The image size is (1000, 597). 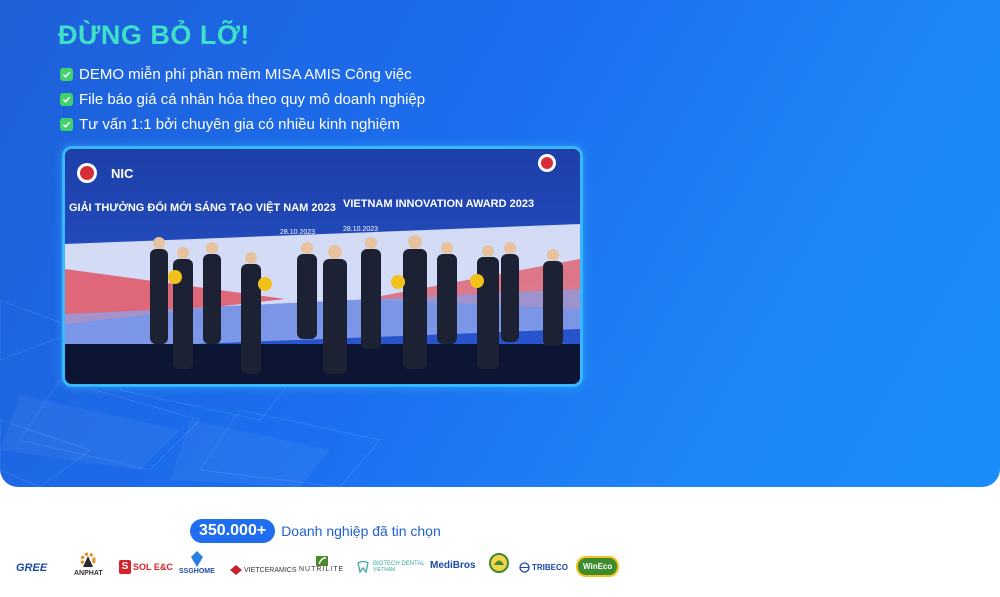 I want to click on logo-biotech: BIOTECH DENTAL VIETNAM, so click(x=390, y=567).